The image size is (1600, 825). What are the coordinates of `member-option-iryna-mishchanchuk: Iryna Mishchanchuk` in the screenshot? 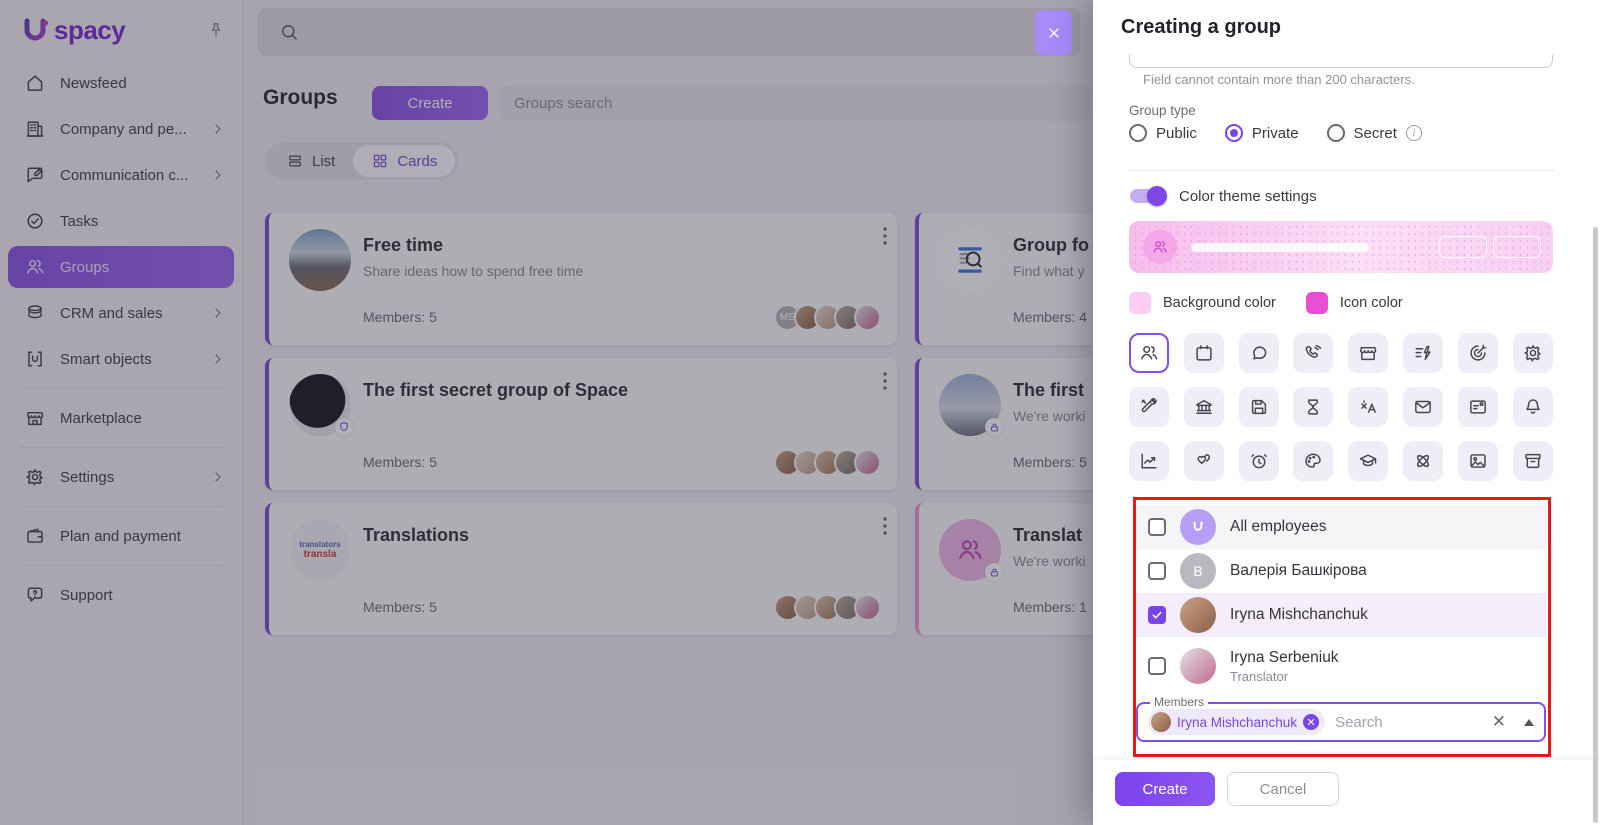 It's located at (1341, 615).